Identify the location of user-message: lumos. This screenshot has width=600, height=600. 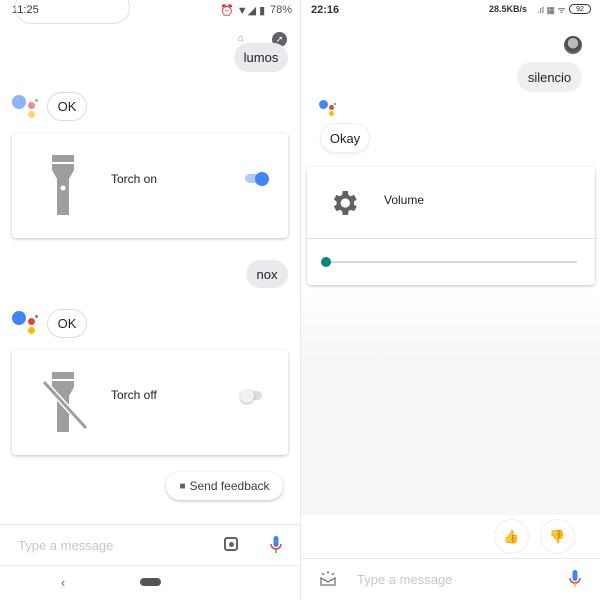
(261, 57).